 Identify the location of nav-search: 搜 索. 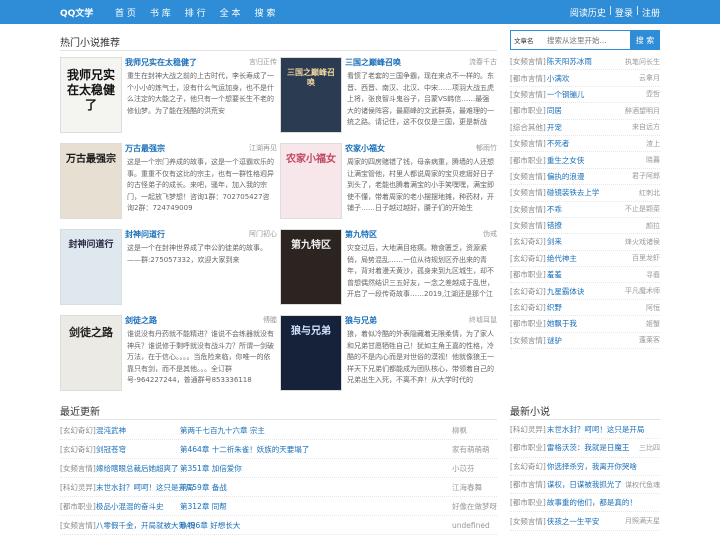
(265, 12).